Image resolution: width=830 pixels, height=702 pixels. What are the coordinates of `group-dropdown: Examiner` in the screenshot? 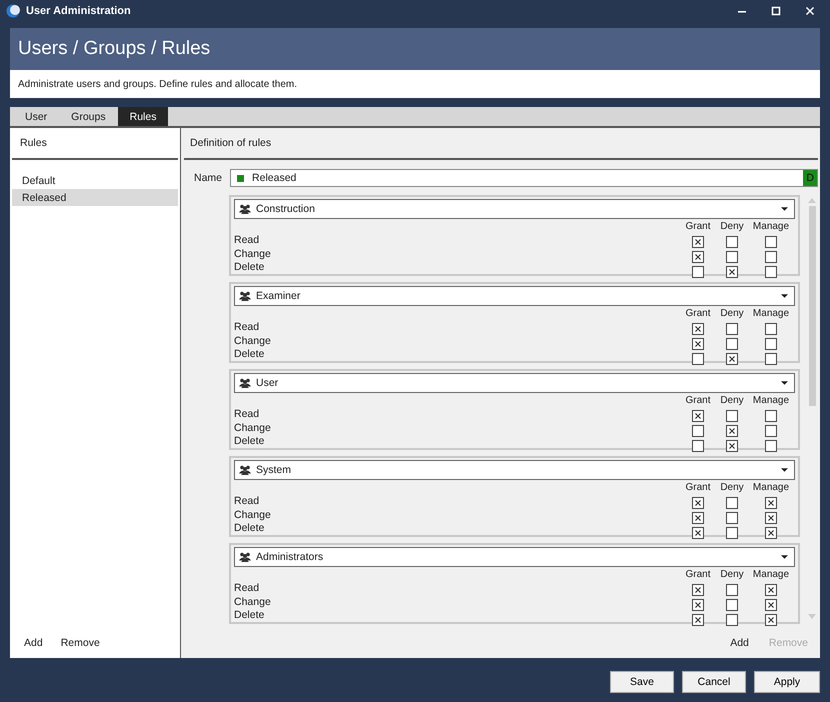 It's located at (514, 296).